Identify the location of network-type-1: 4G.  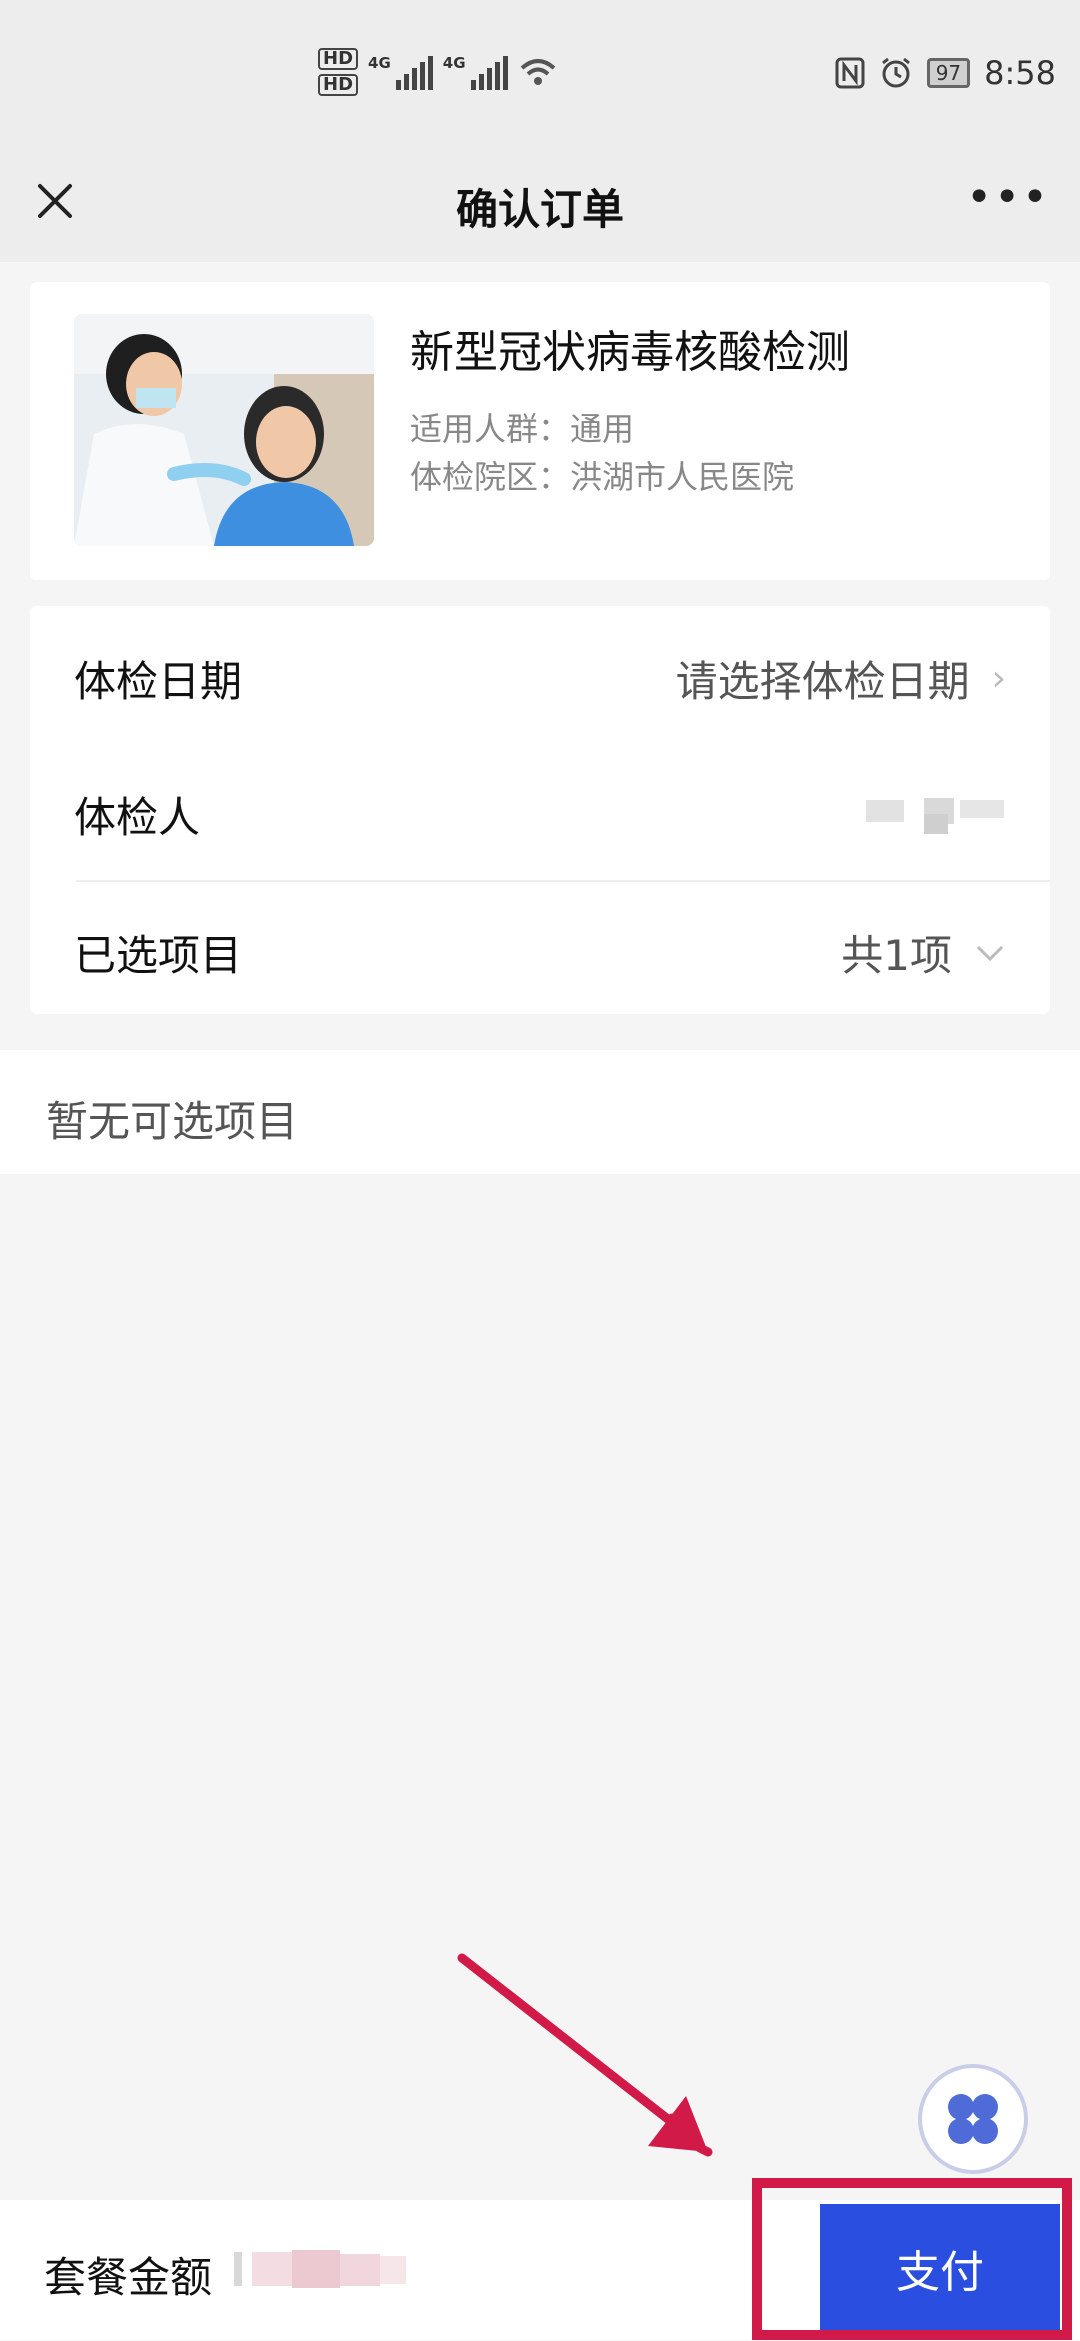
(379, 63).